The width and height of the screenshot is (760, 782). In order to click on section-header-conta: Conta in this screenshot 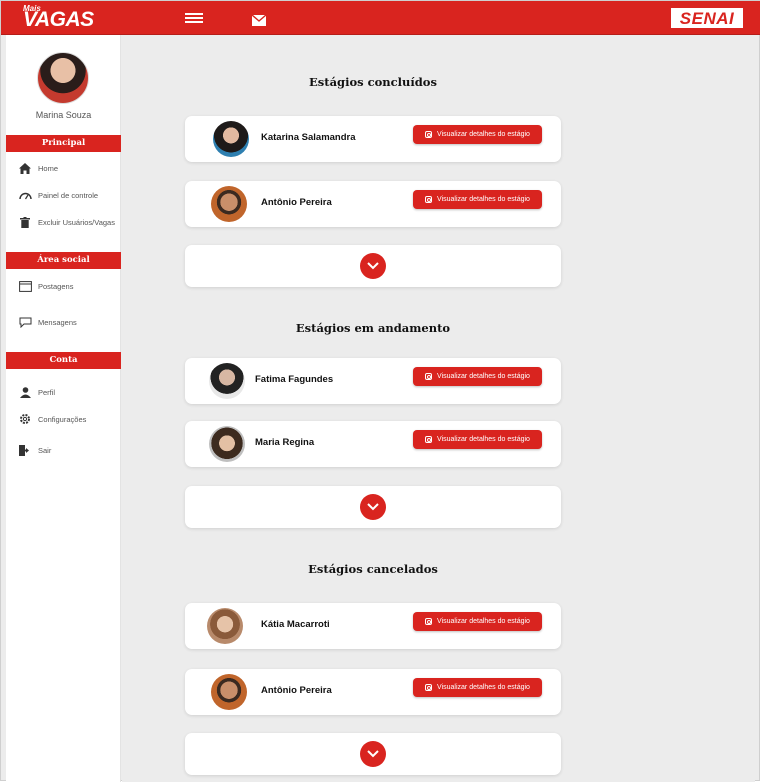, I will do `click(63, 360)`.